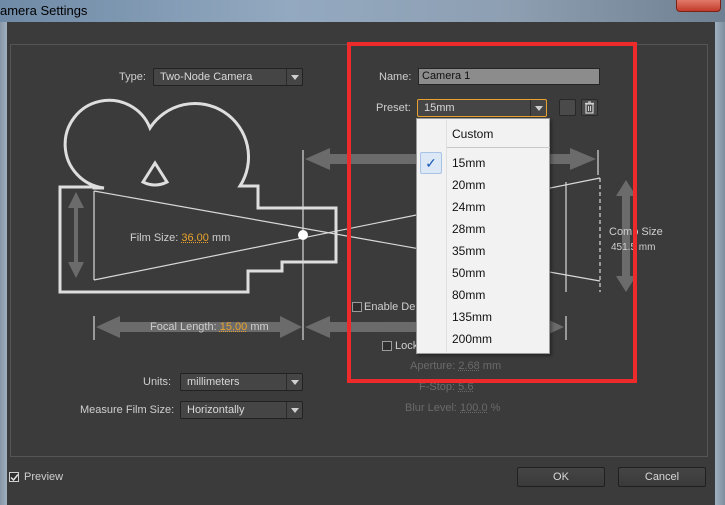  I want to click on focal-length-label: Focal Length:, so click(183, 327).